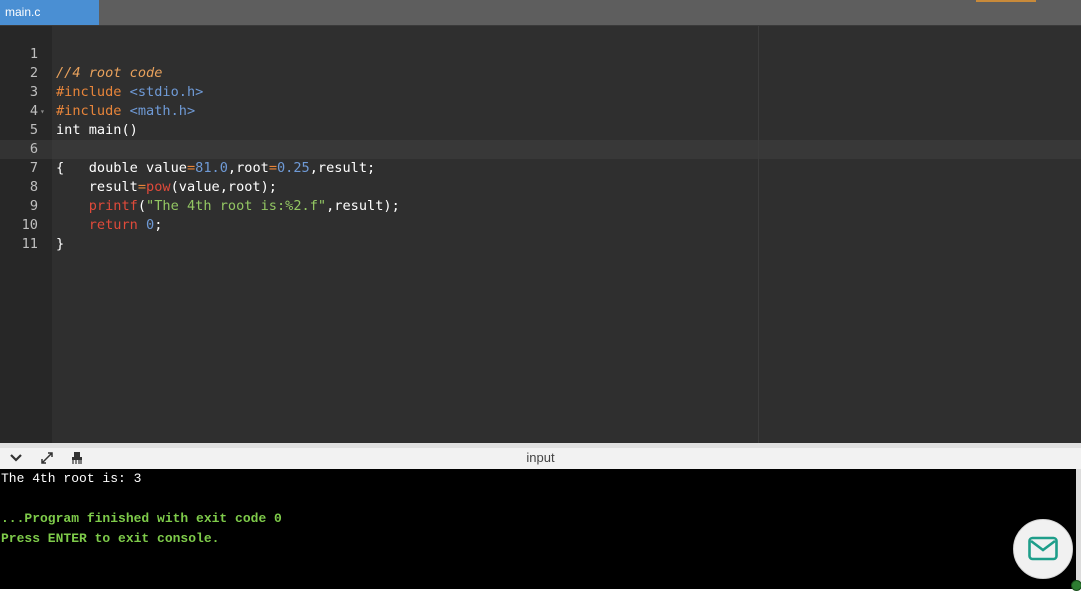 The image size is (1081, 593). What do you see at coordinates (540, 72) in the screenshot?
I see `code-line-2: 2 #include <stdio.h>` at bounding box center [540, 72].